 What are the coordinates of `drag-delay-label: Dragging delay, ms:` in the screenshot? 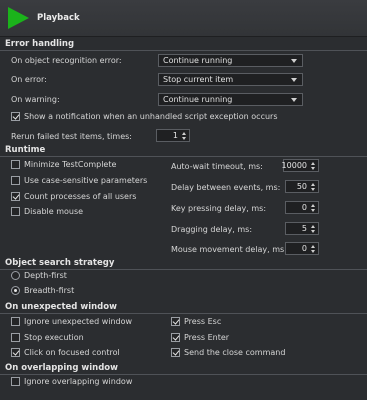 It's located at (212, 229).